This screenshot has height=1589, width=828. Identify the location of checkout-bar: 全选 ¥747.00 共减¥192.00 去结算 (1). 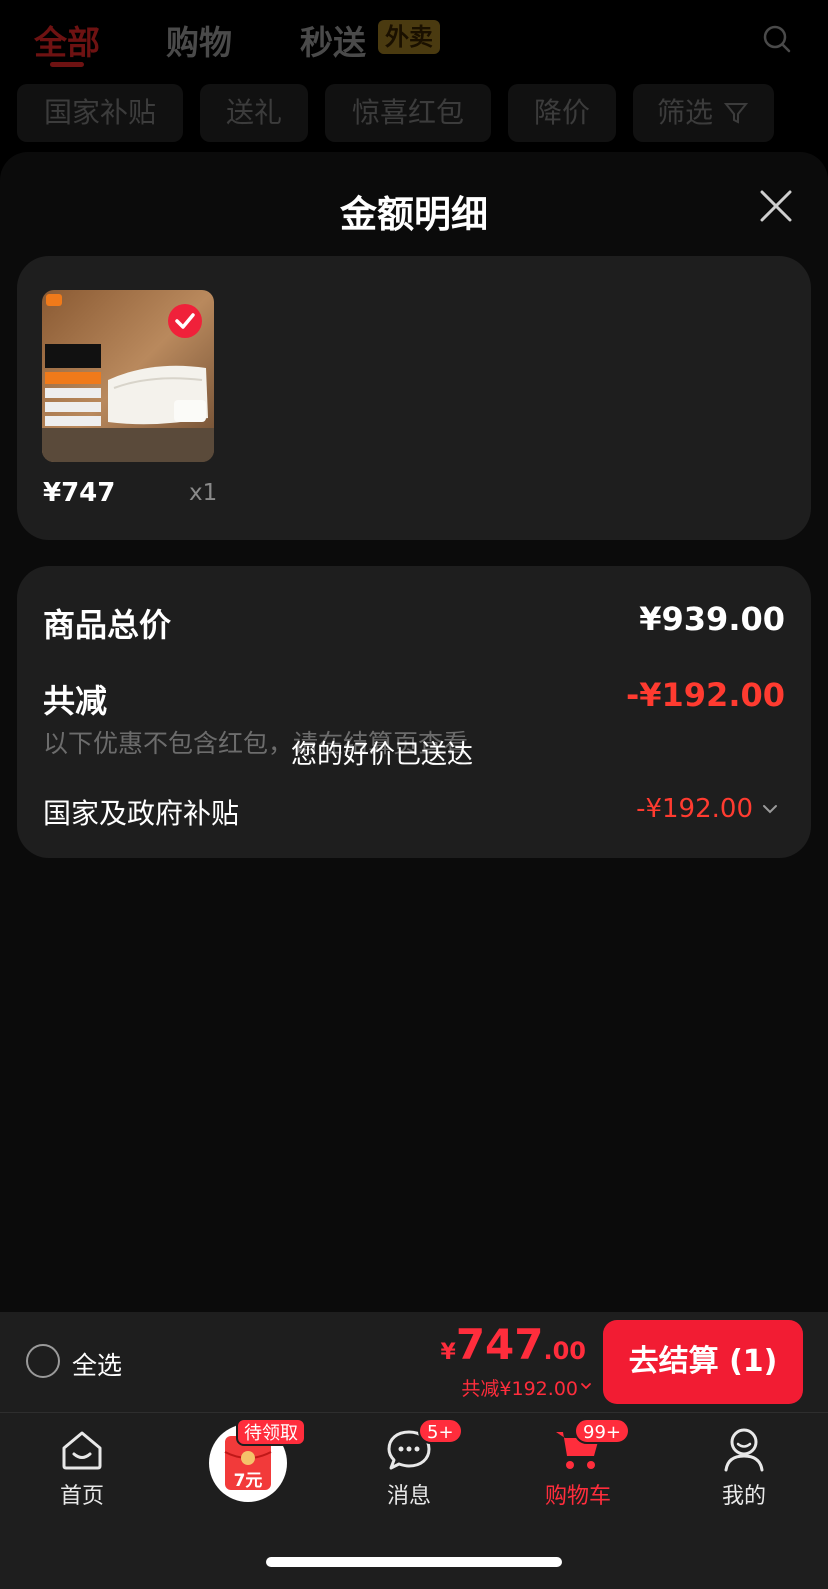
(414, 1362).